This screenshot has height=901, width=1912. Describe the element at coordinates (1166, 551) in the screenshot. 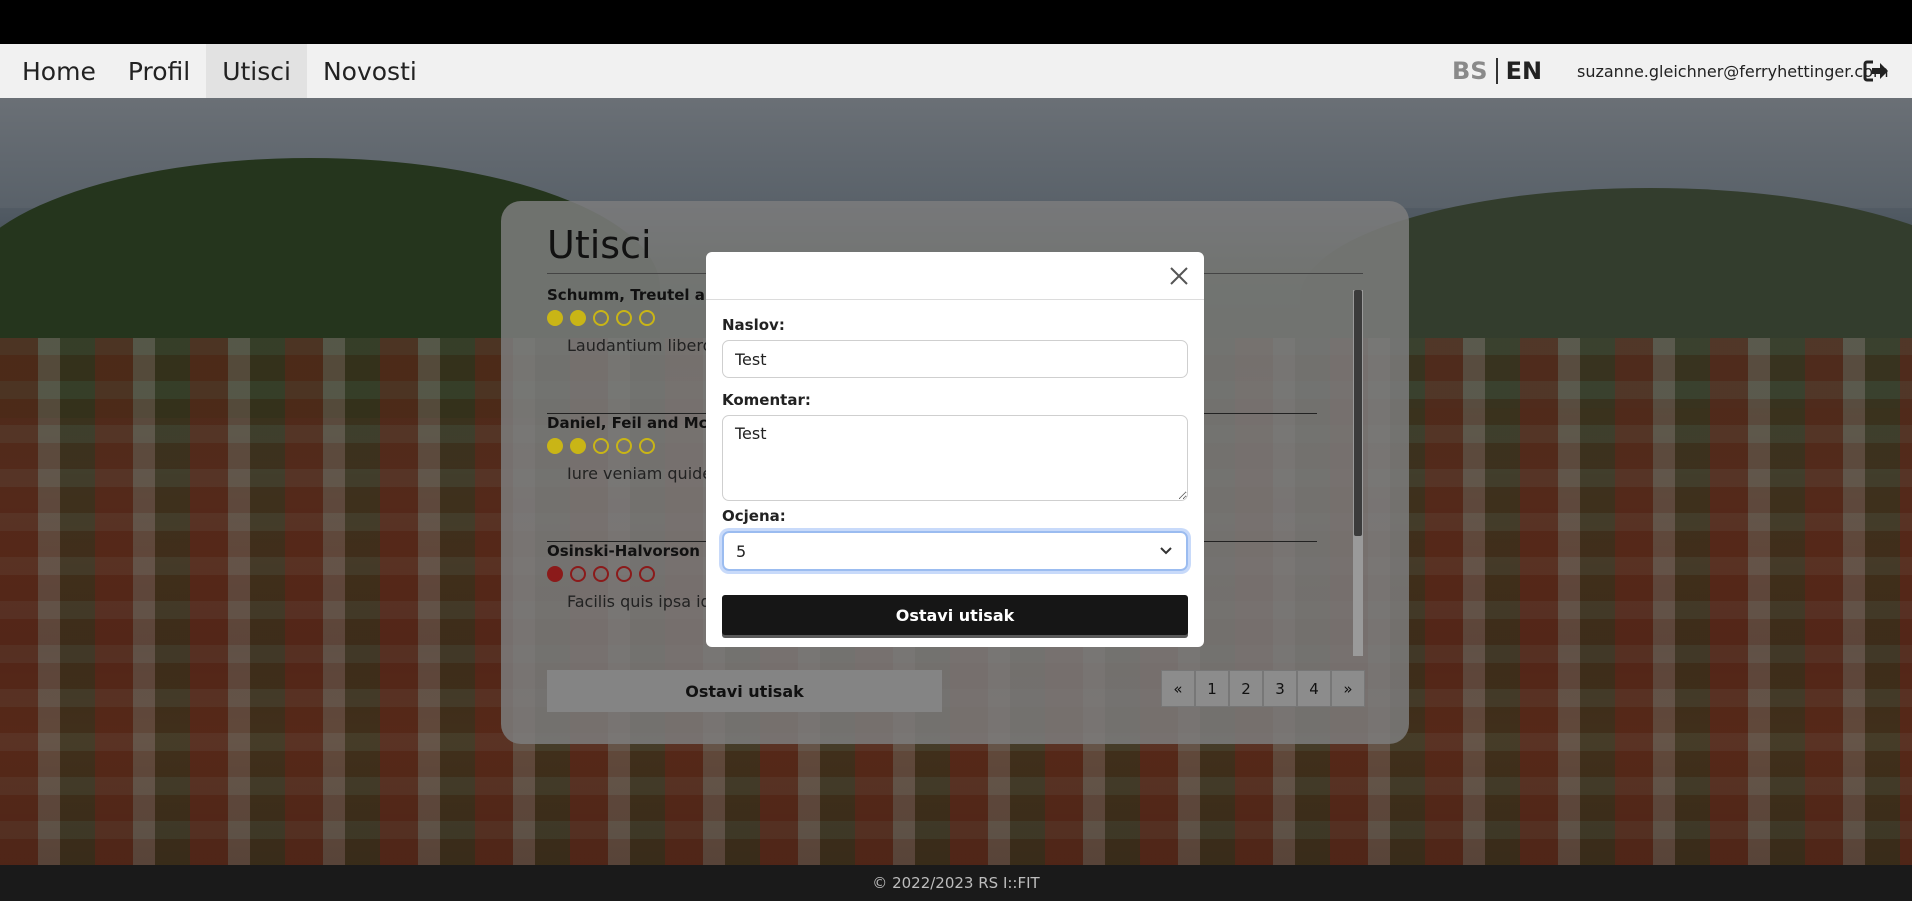

I see `chevron-down-icon` at that location.